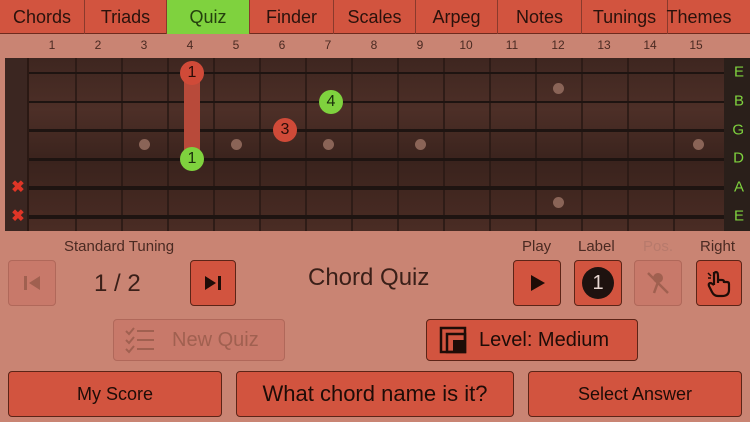  What do you see at coordinates (738, 130) in the screenshot?
I see `string-name: G` at bounding box center [738, 130].